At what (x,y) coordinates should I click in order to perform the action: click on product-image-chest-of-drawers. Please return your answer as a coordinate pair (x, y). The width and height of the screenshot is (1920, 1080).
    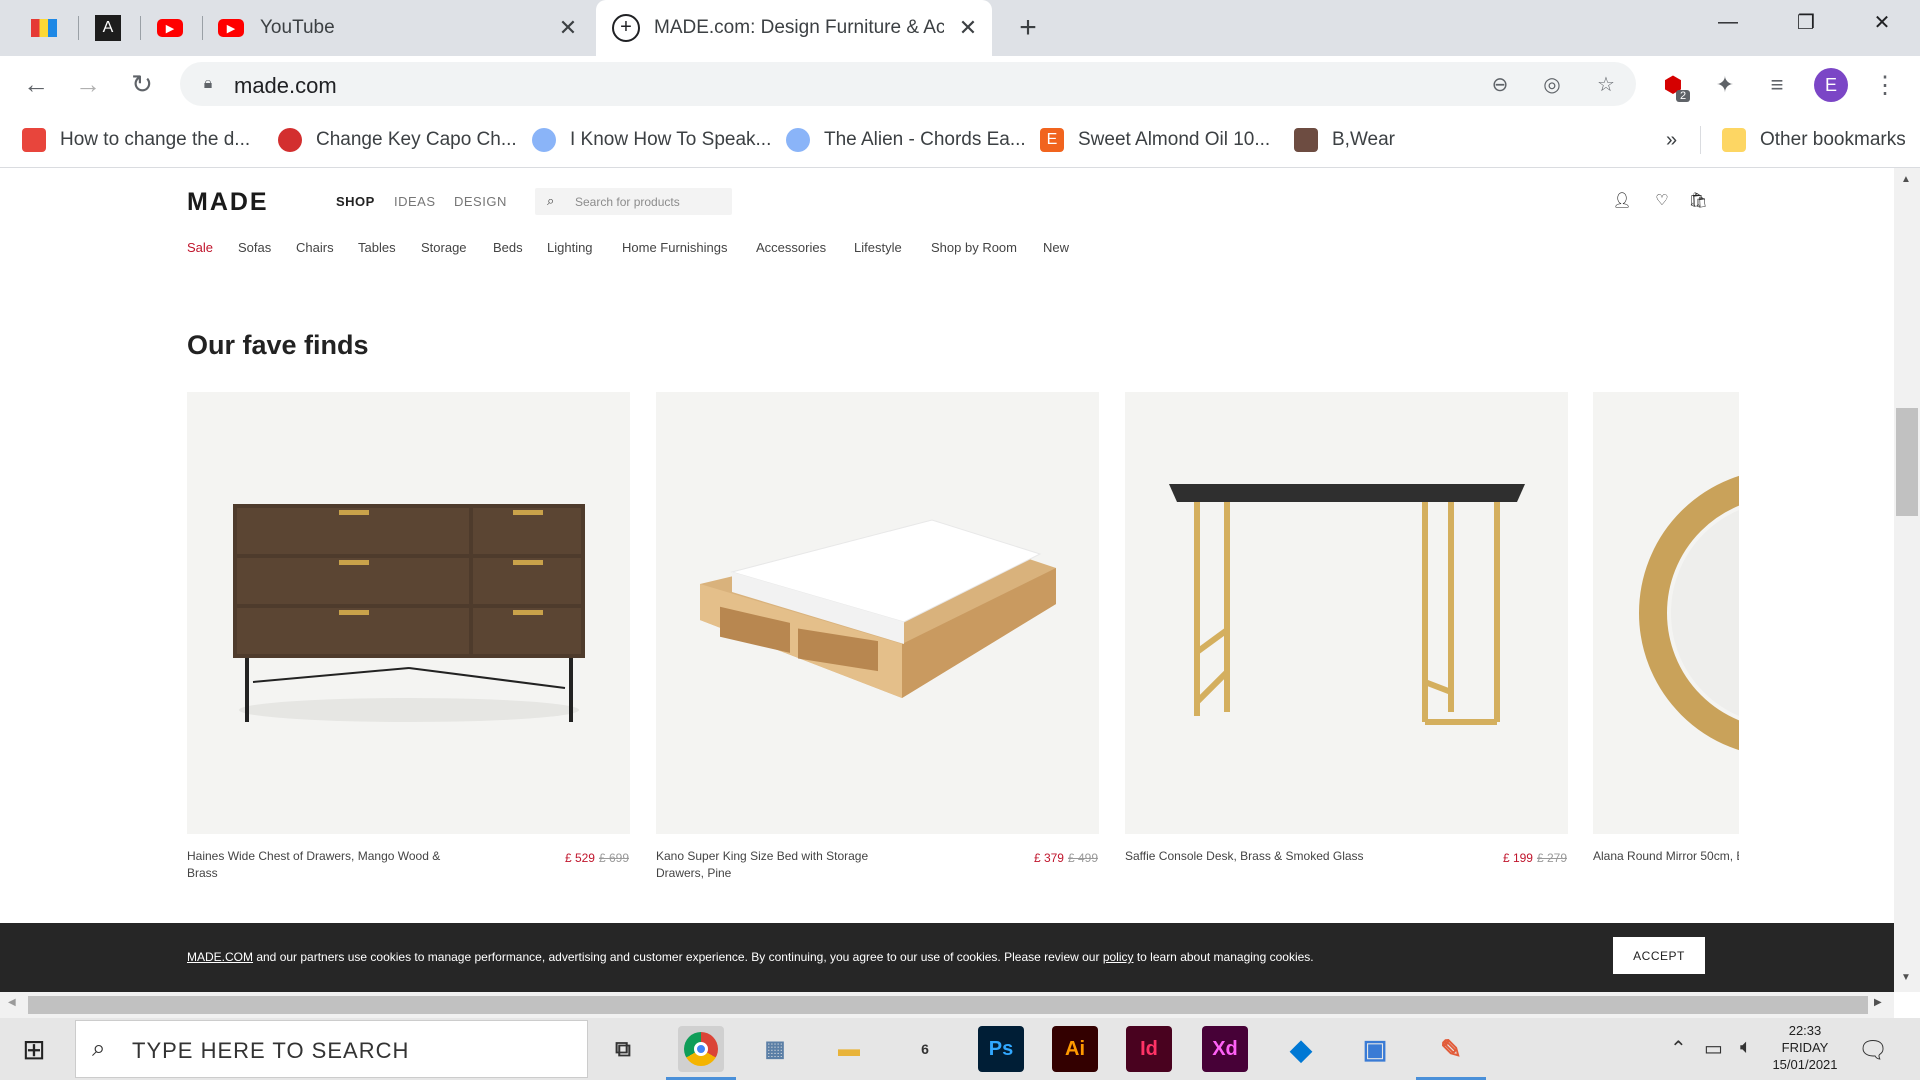
    Looking at the image, I should click on (408, 613).